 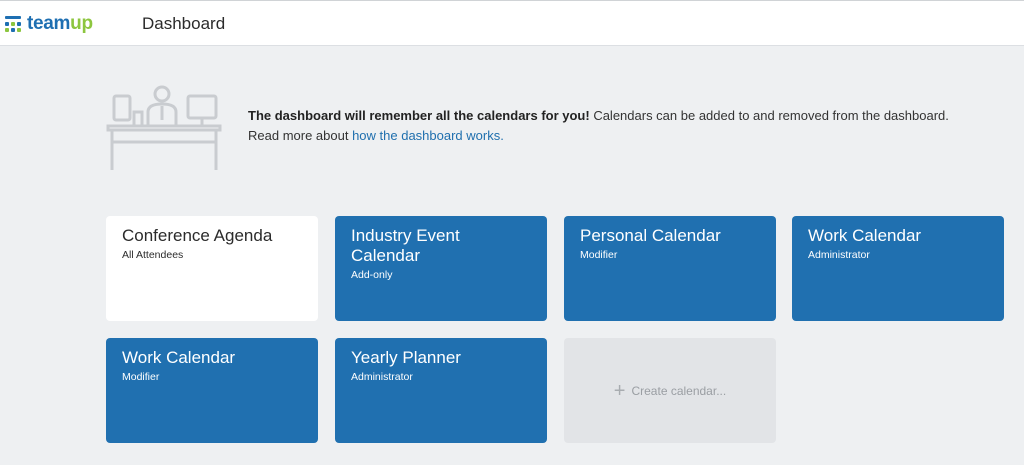 I want to click on calendar-name: Industry Event Calendar, so click(x=405, y=245).